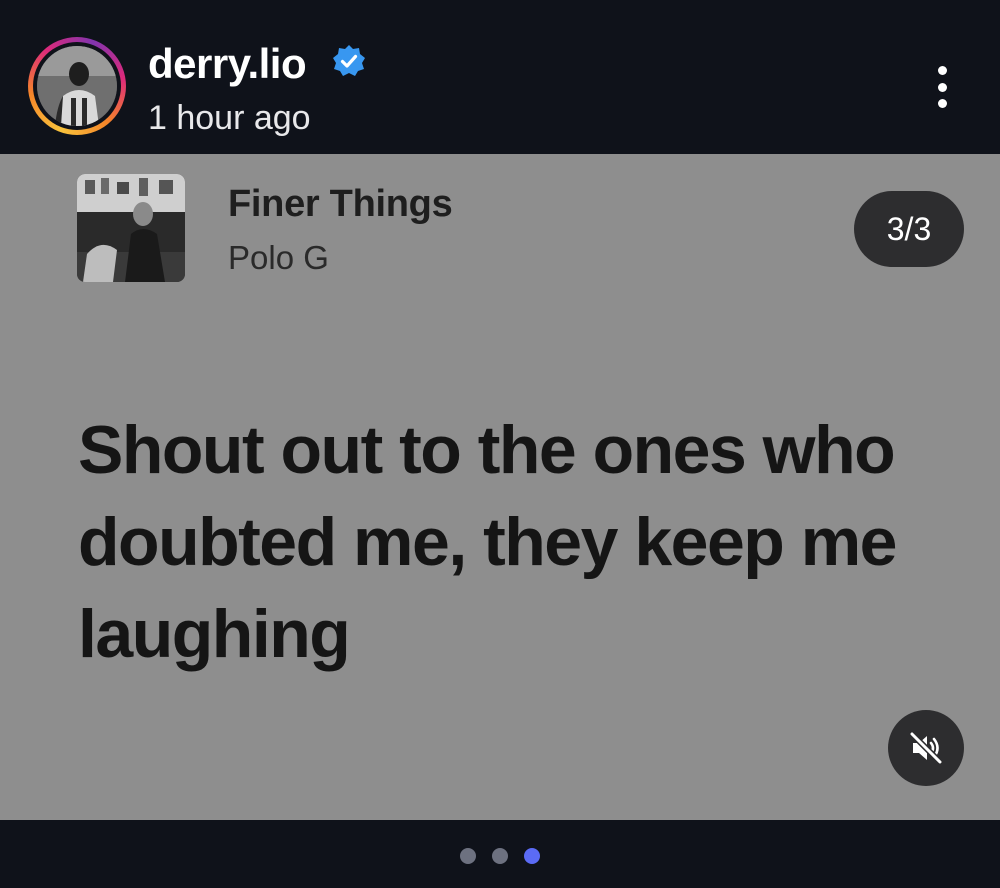  What do you see at coordinates (227, 64) in the screenshot?
I see `username: derry.lio` at bounding box center [227, 64].